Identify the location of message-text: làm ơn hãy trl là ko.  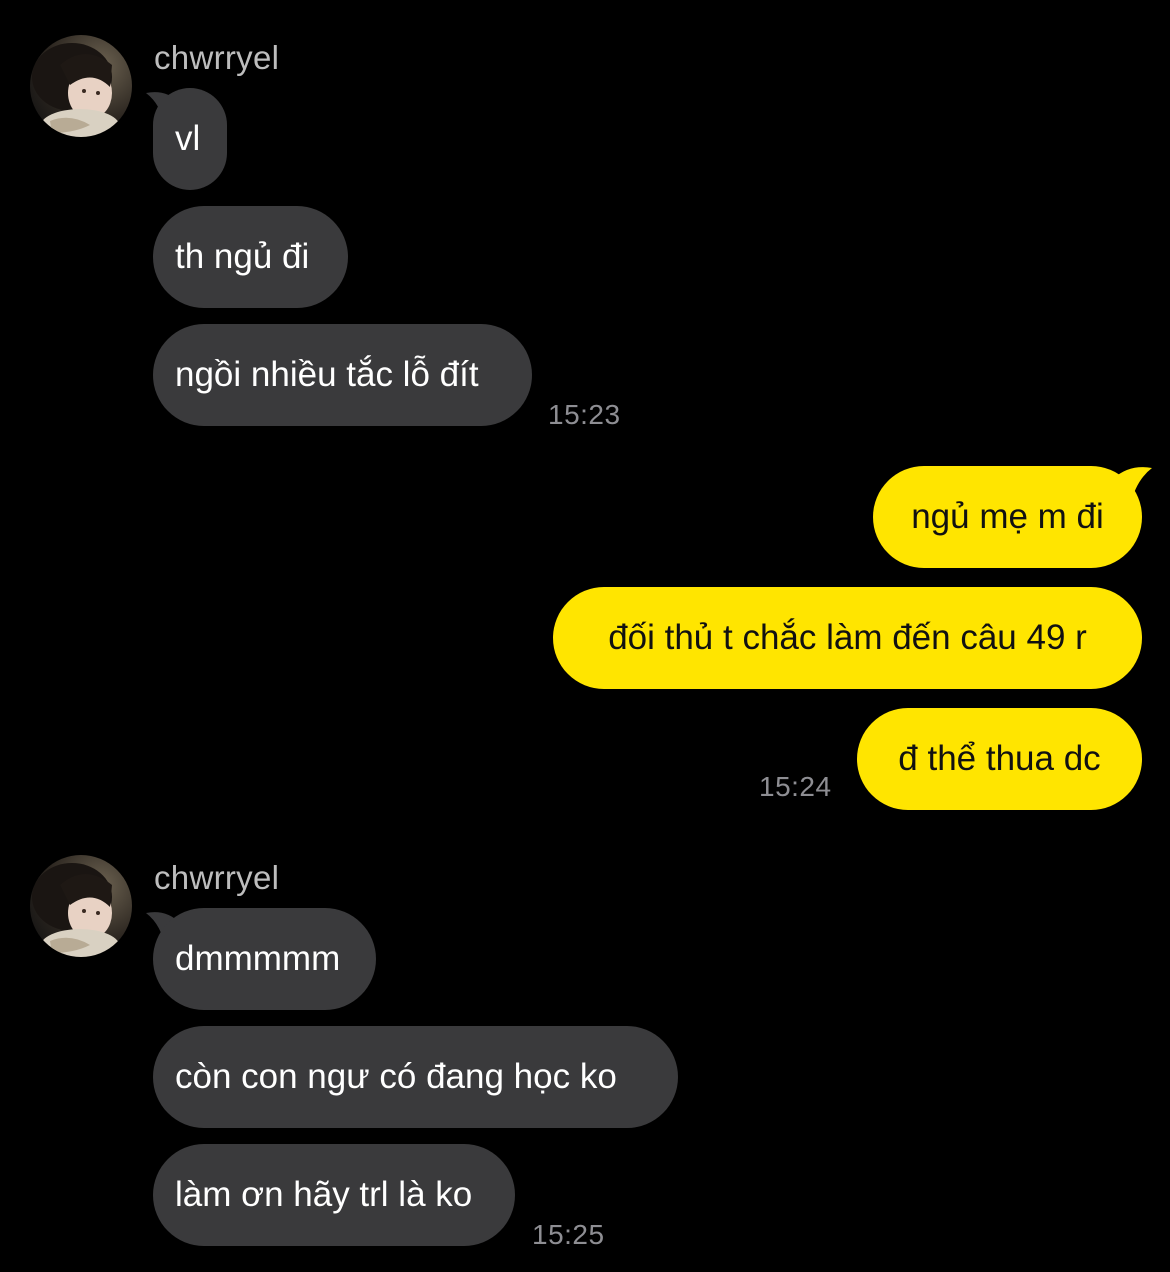
(324, 1194).